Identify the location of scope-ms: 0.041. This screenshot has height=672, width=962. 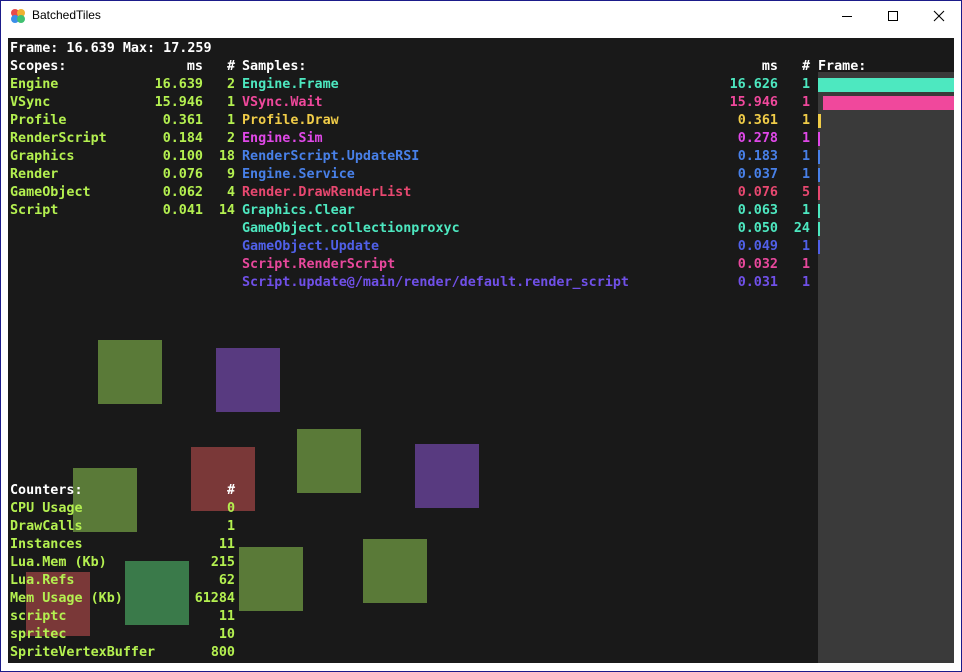
(182, 210).